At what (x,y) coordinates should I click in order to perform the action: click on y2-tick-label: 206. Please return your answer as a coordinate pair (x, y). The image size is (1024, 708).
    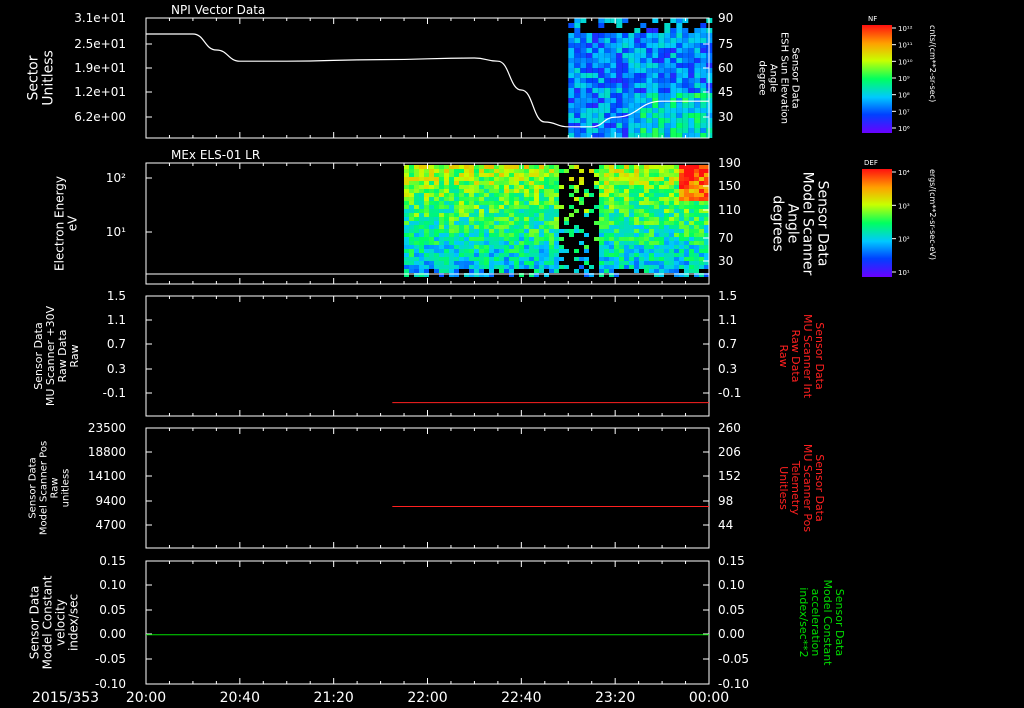
    Looking at the image, I should click on (729, 452).